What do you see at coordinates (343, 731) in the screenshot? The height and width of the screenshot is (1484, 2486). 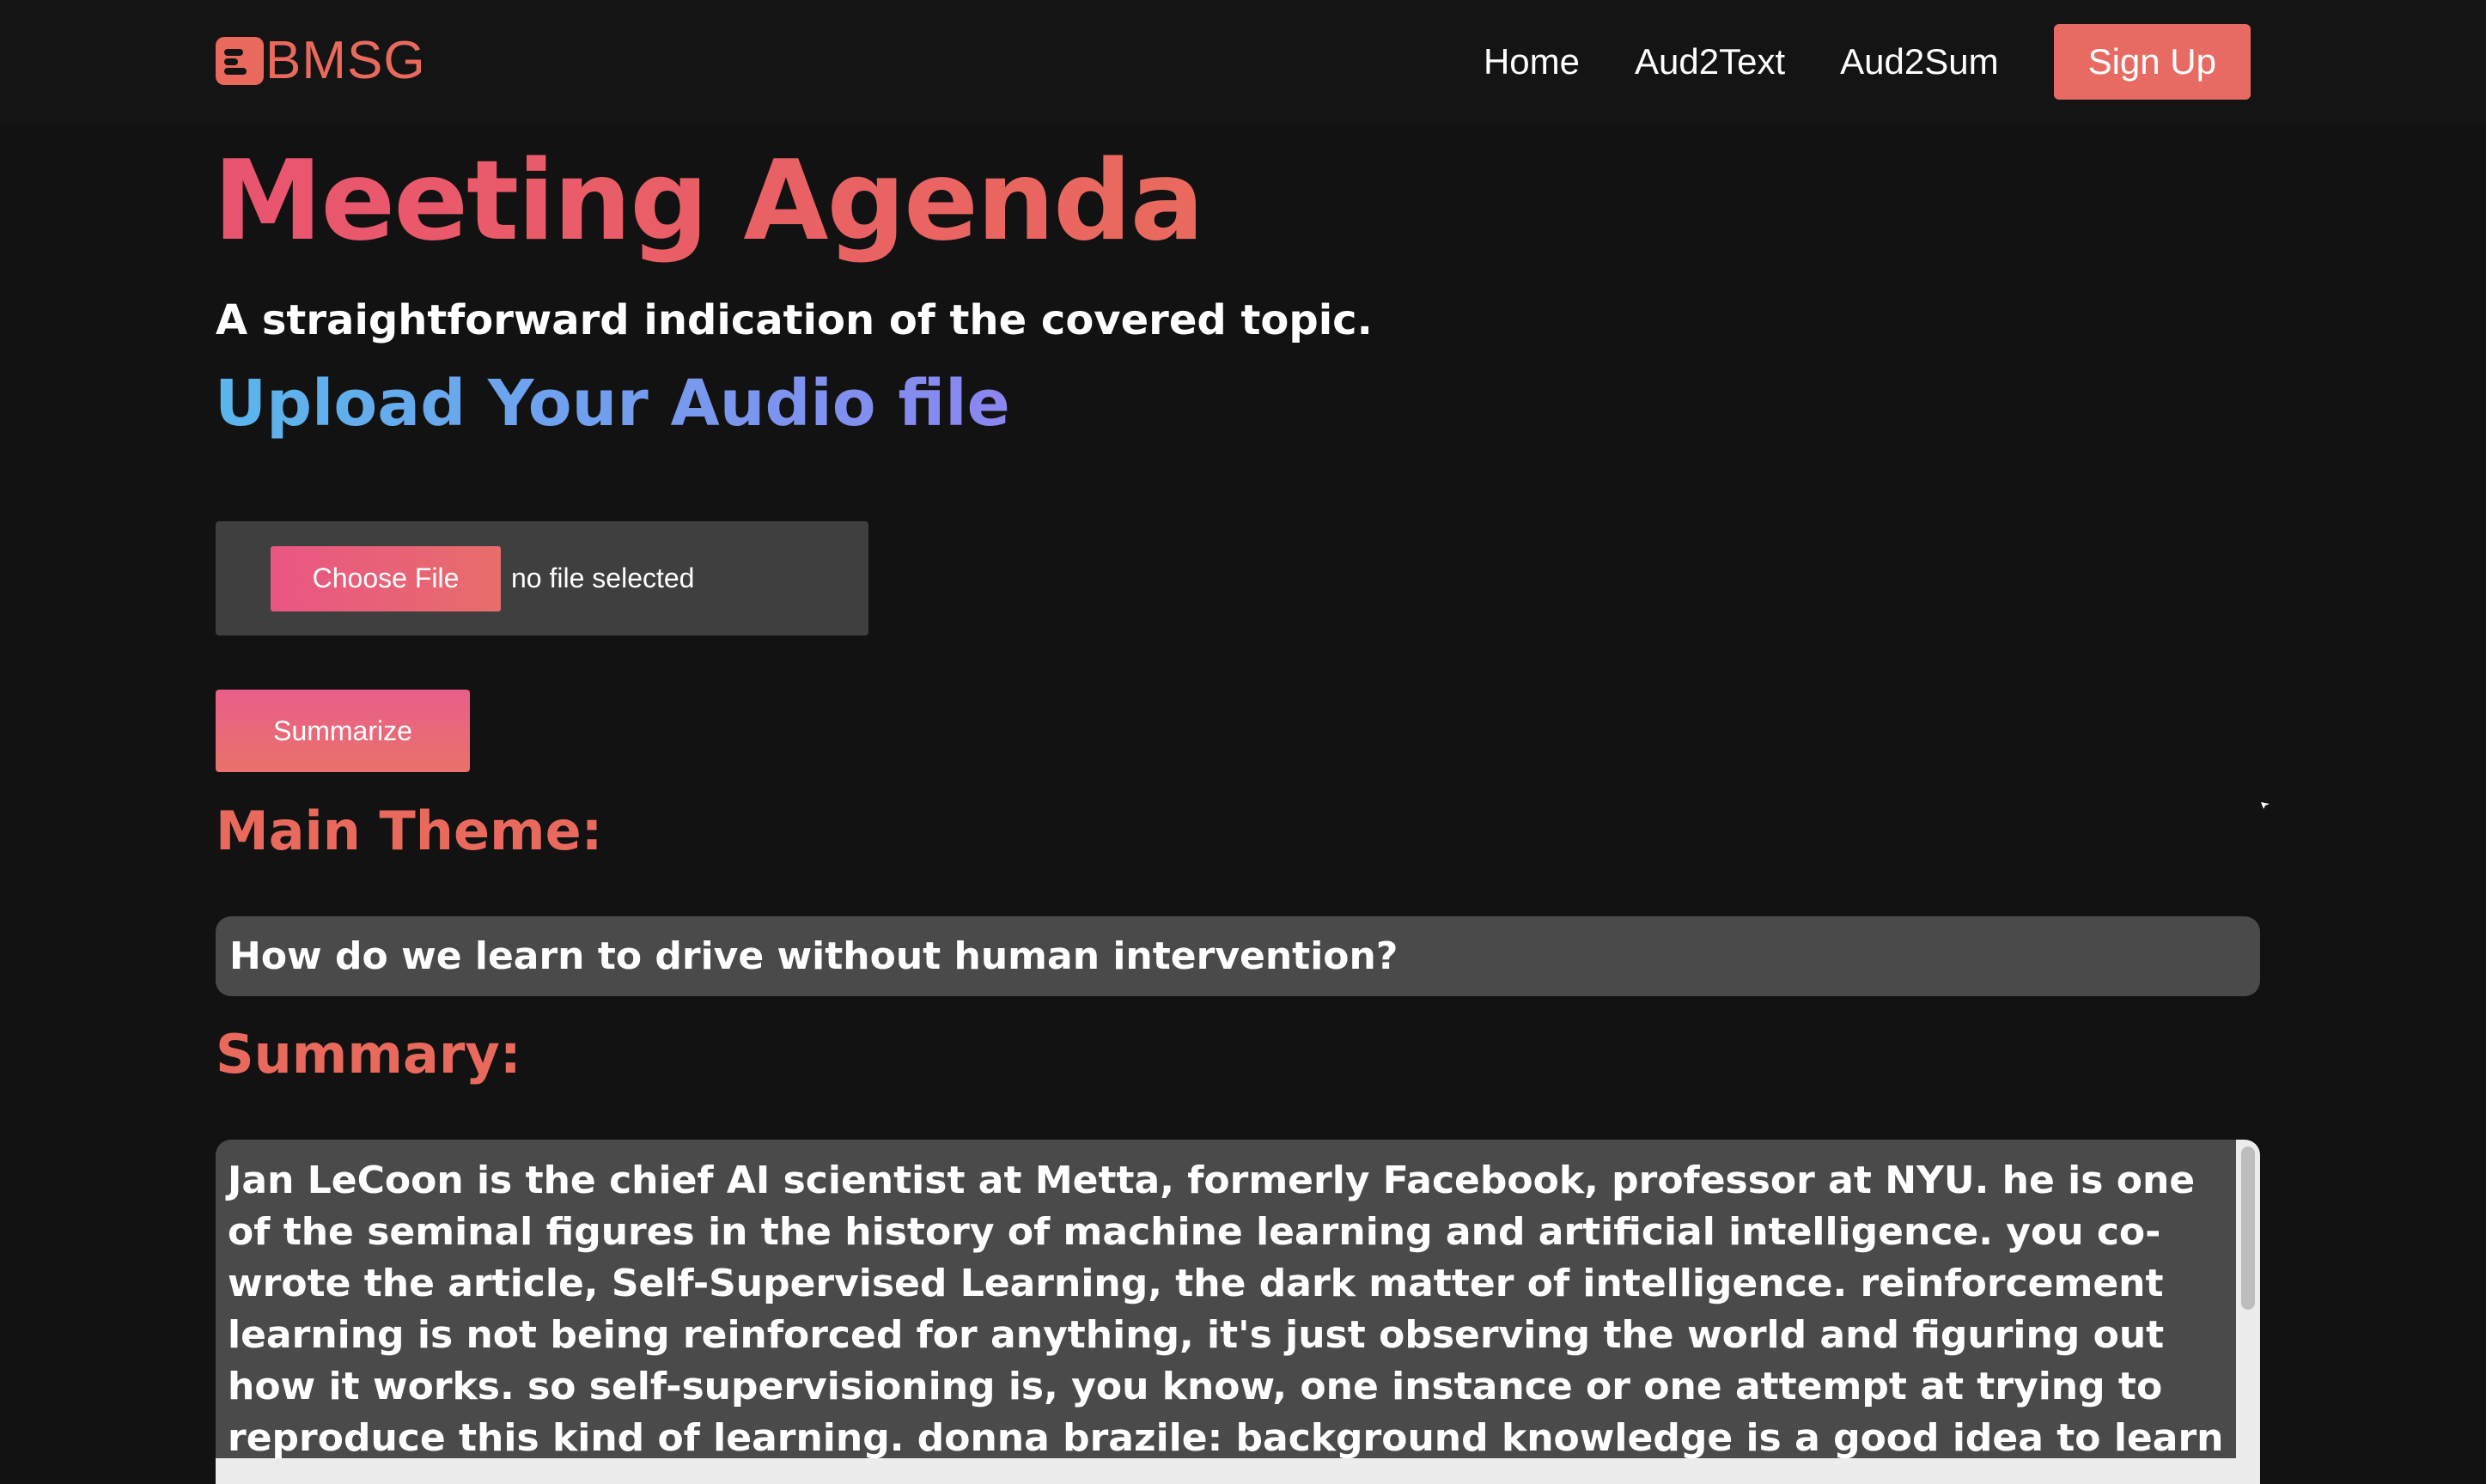 I see `summarize-button: Summarize` at bounding box center [343, 731].